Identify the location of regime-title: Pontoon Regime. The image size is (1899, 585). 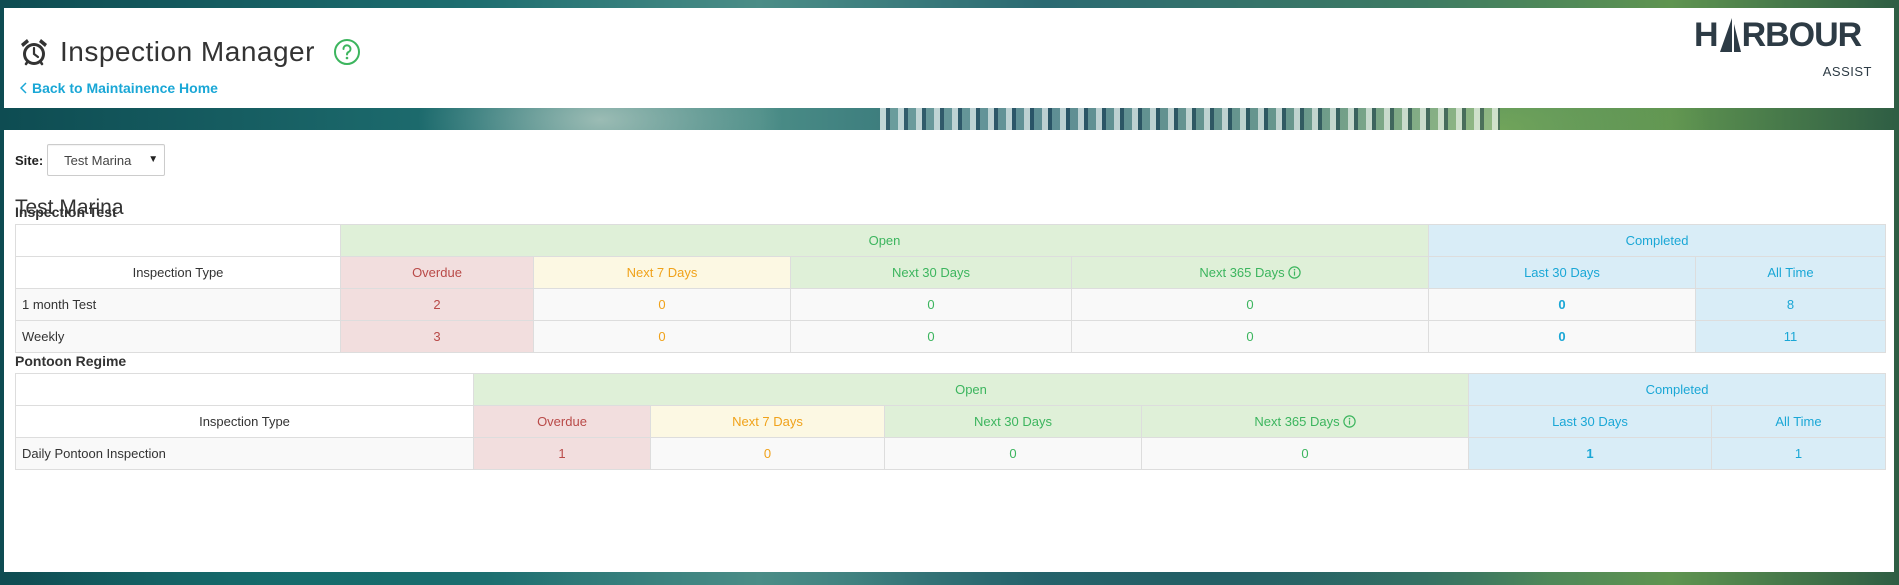
(71, 361).